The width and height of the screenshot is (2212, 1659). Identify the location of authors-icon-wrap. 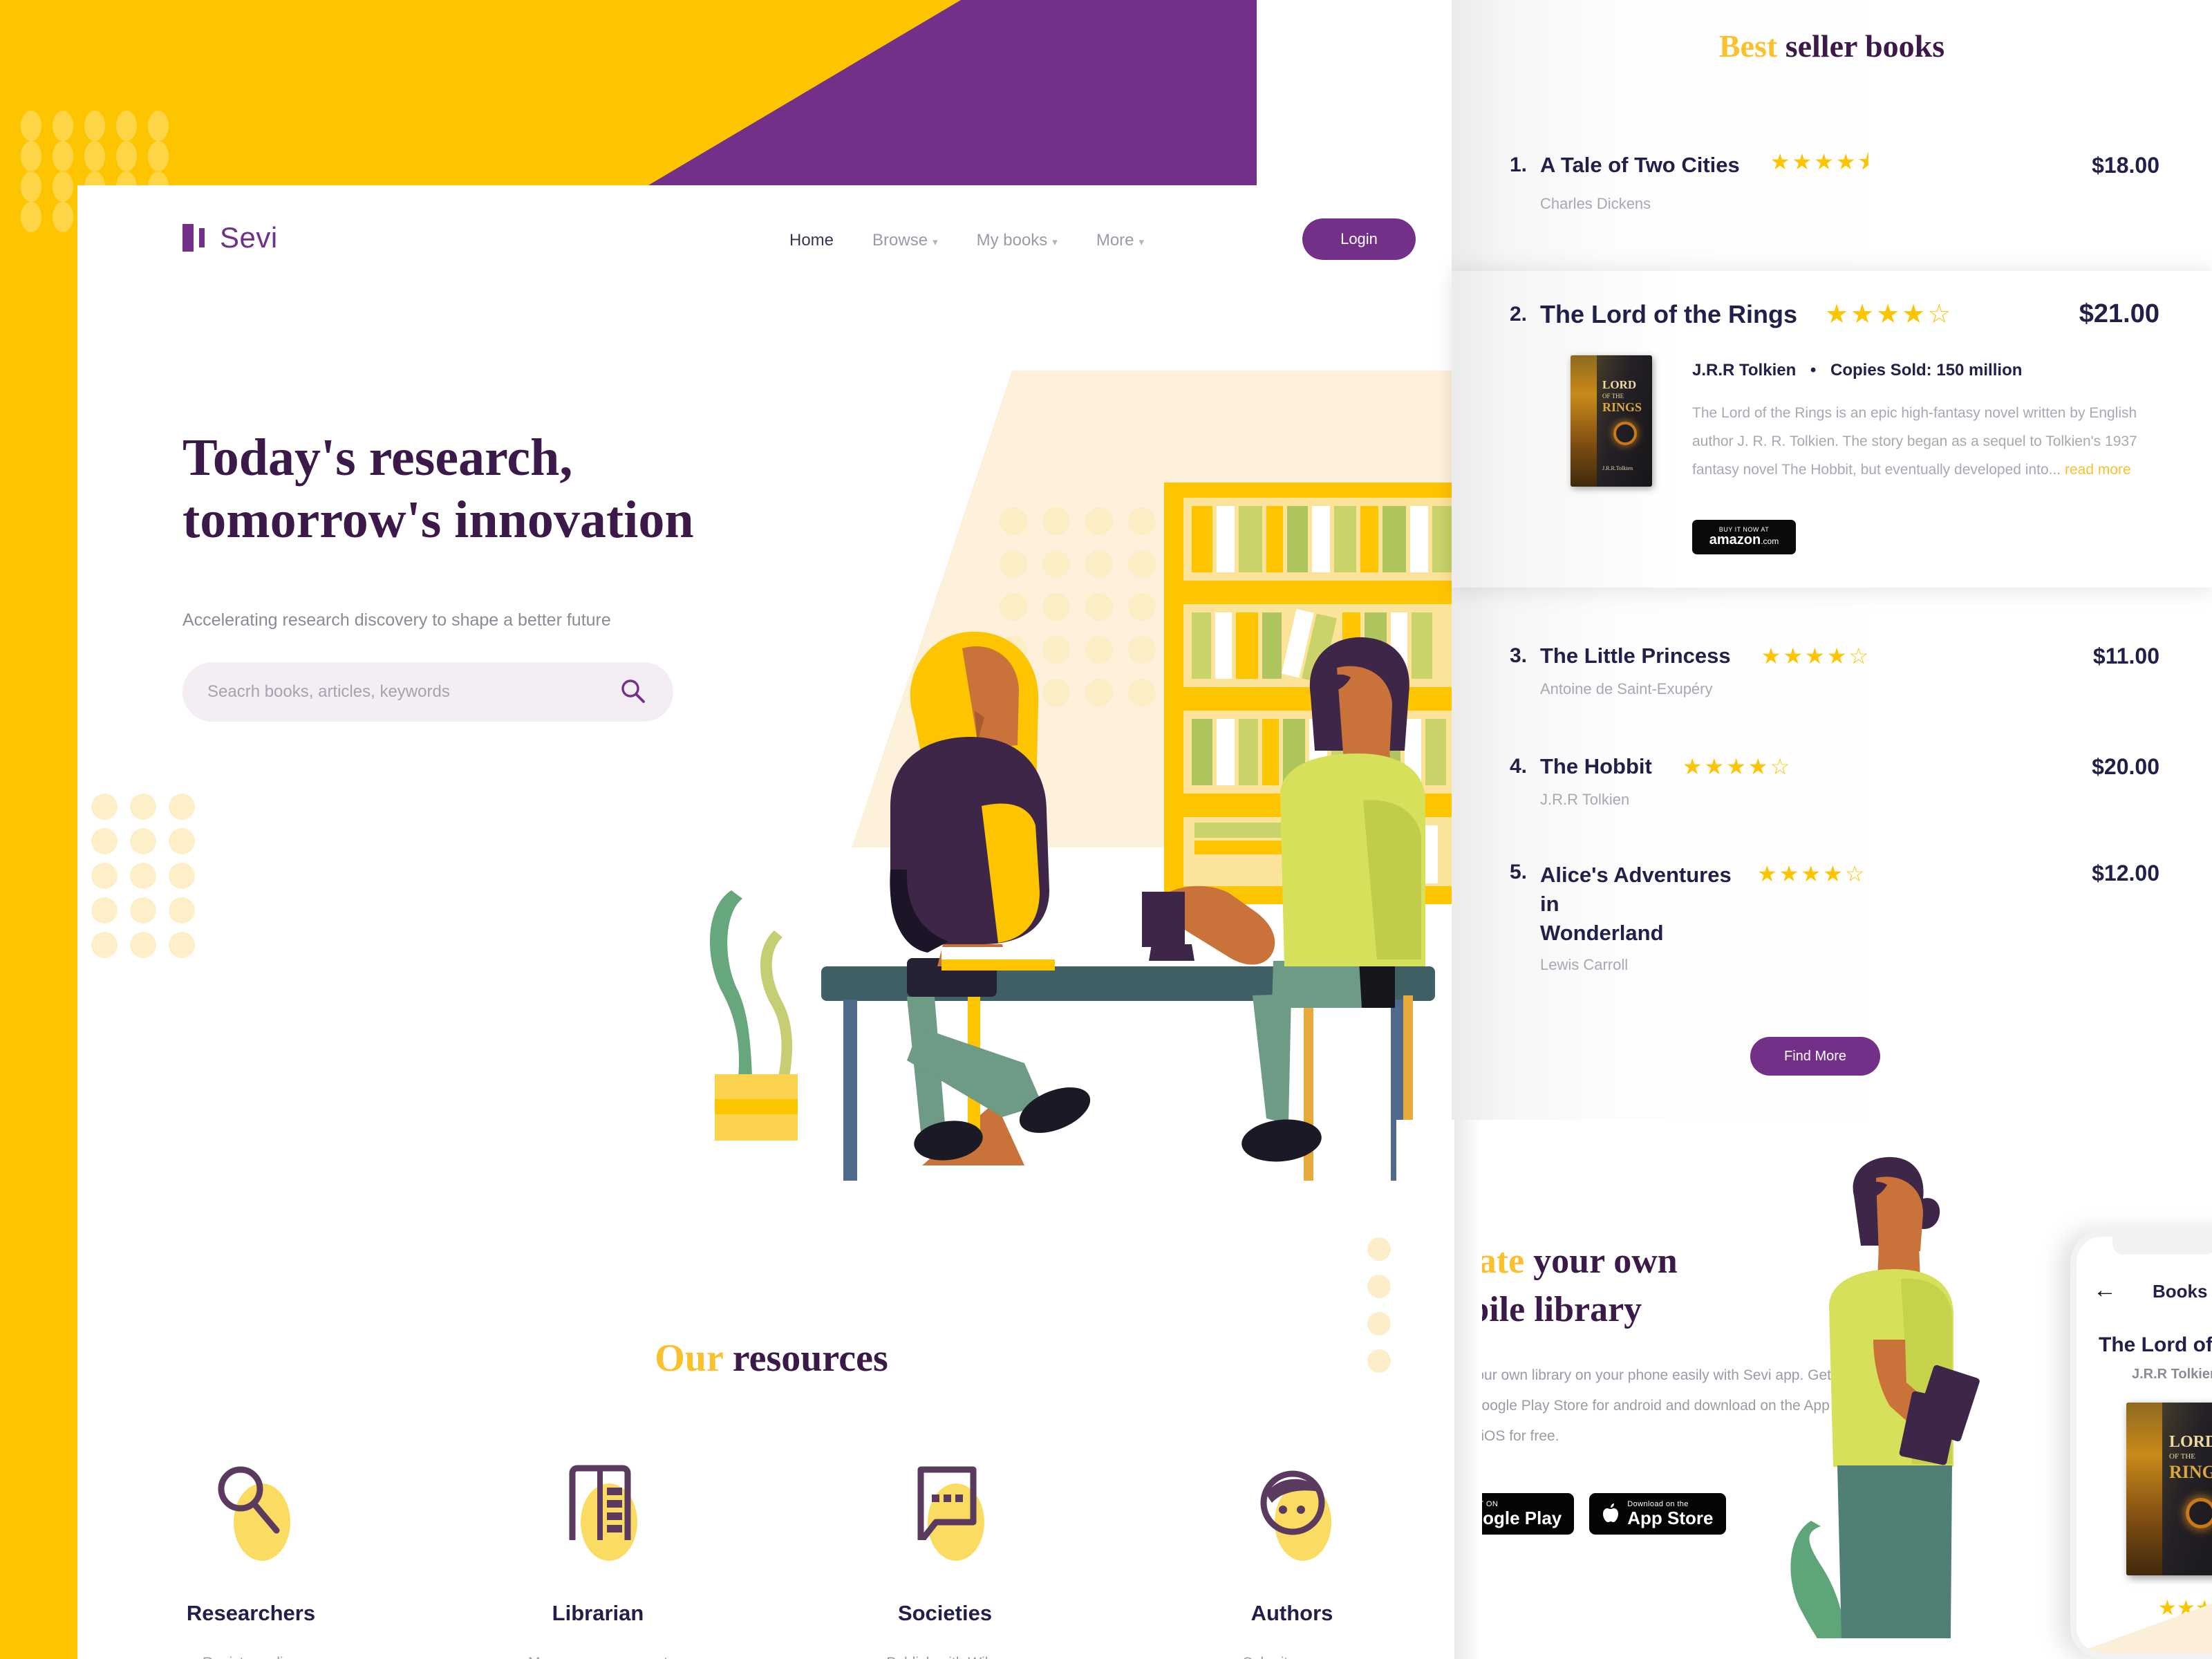
(1292, 1512).